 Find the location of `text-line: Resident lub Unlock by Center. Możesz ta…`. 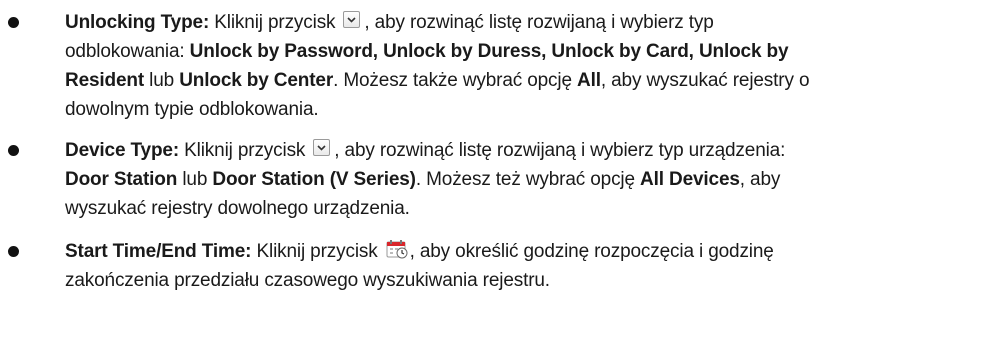

text-line: Resident lub Unlock by Center. Możesz ta… is located at coordinates (437, 80).